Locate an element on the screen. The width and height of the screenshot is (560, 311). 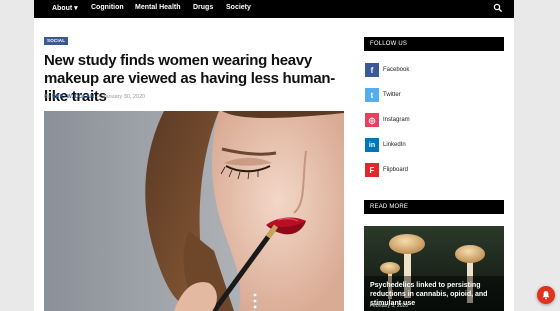
social-twitter: t Twitter is located at coordinates (383, 95).